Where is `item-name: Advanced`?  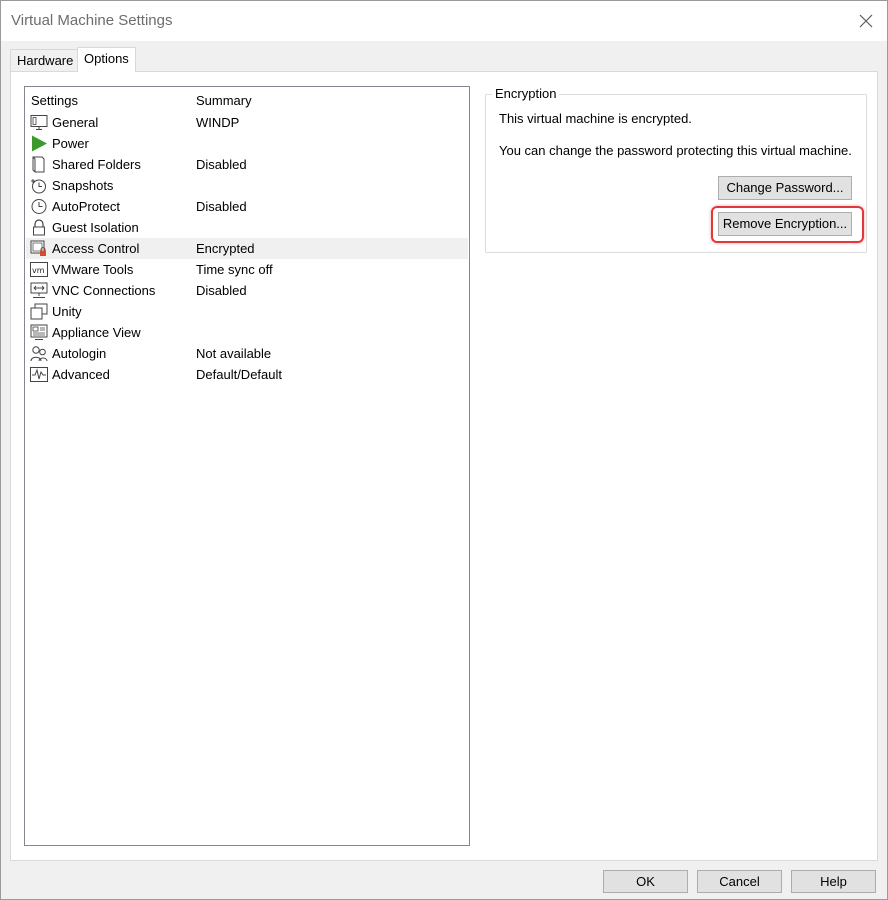
item-name: Advanced is located at coordinates (81, 374).